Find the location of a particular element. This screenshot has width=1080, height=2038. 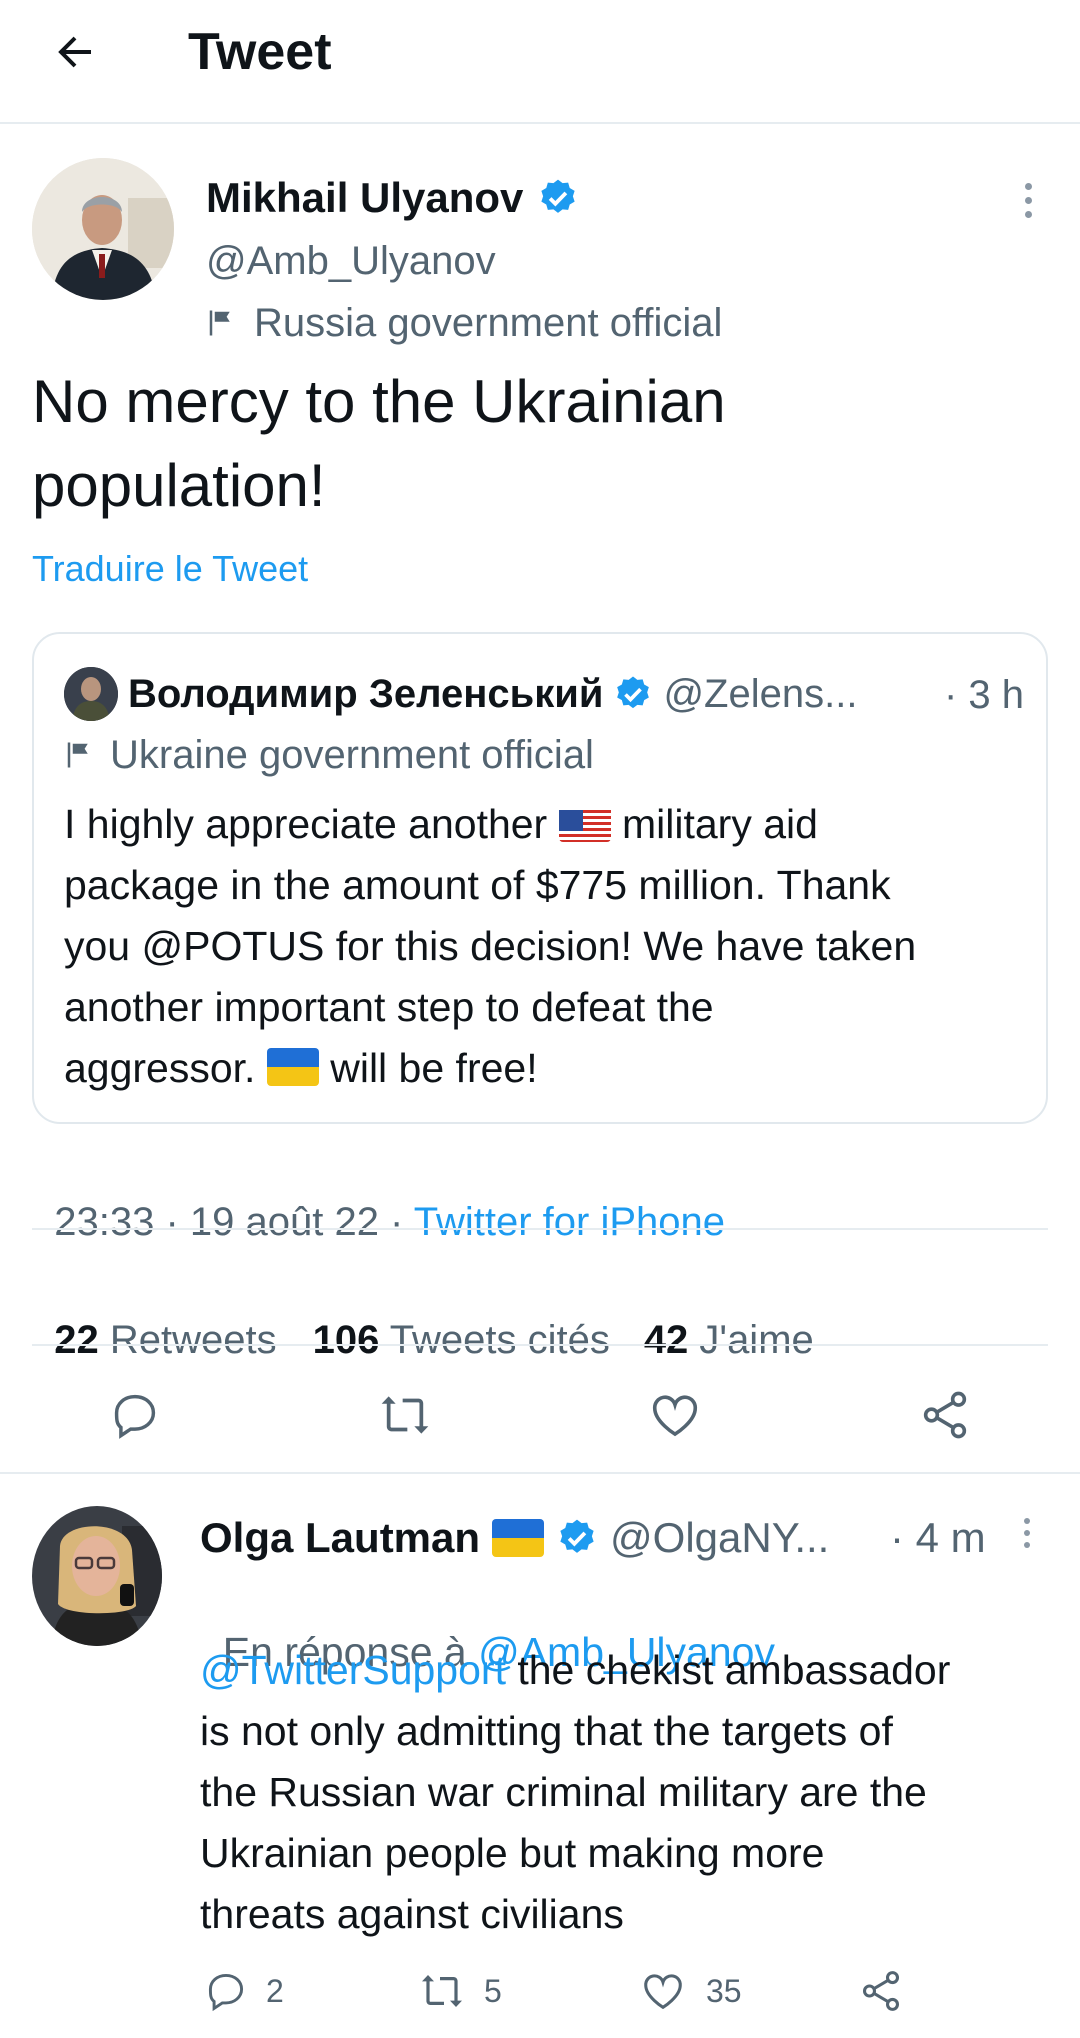

quoted-text-fragment: I highly appreciate another is located at coordinates (311, 824).